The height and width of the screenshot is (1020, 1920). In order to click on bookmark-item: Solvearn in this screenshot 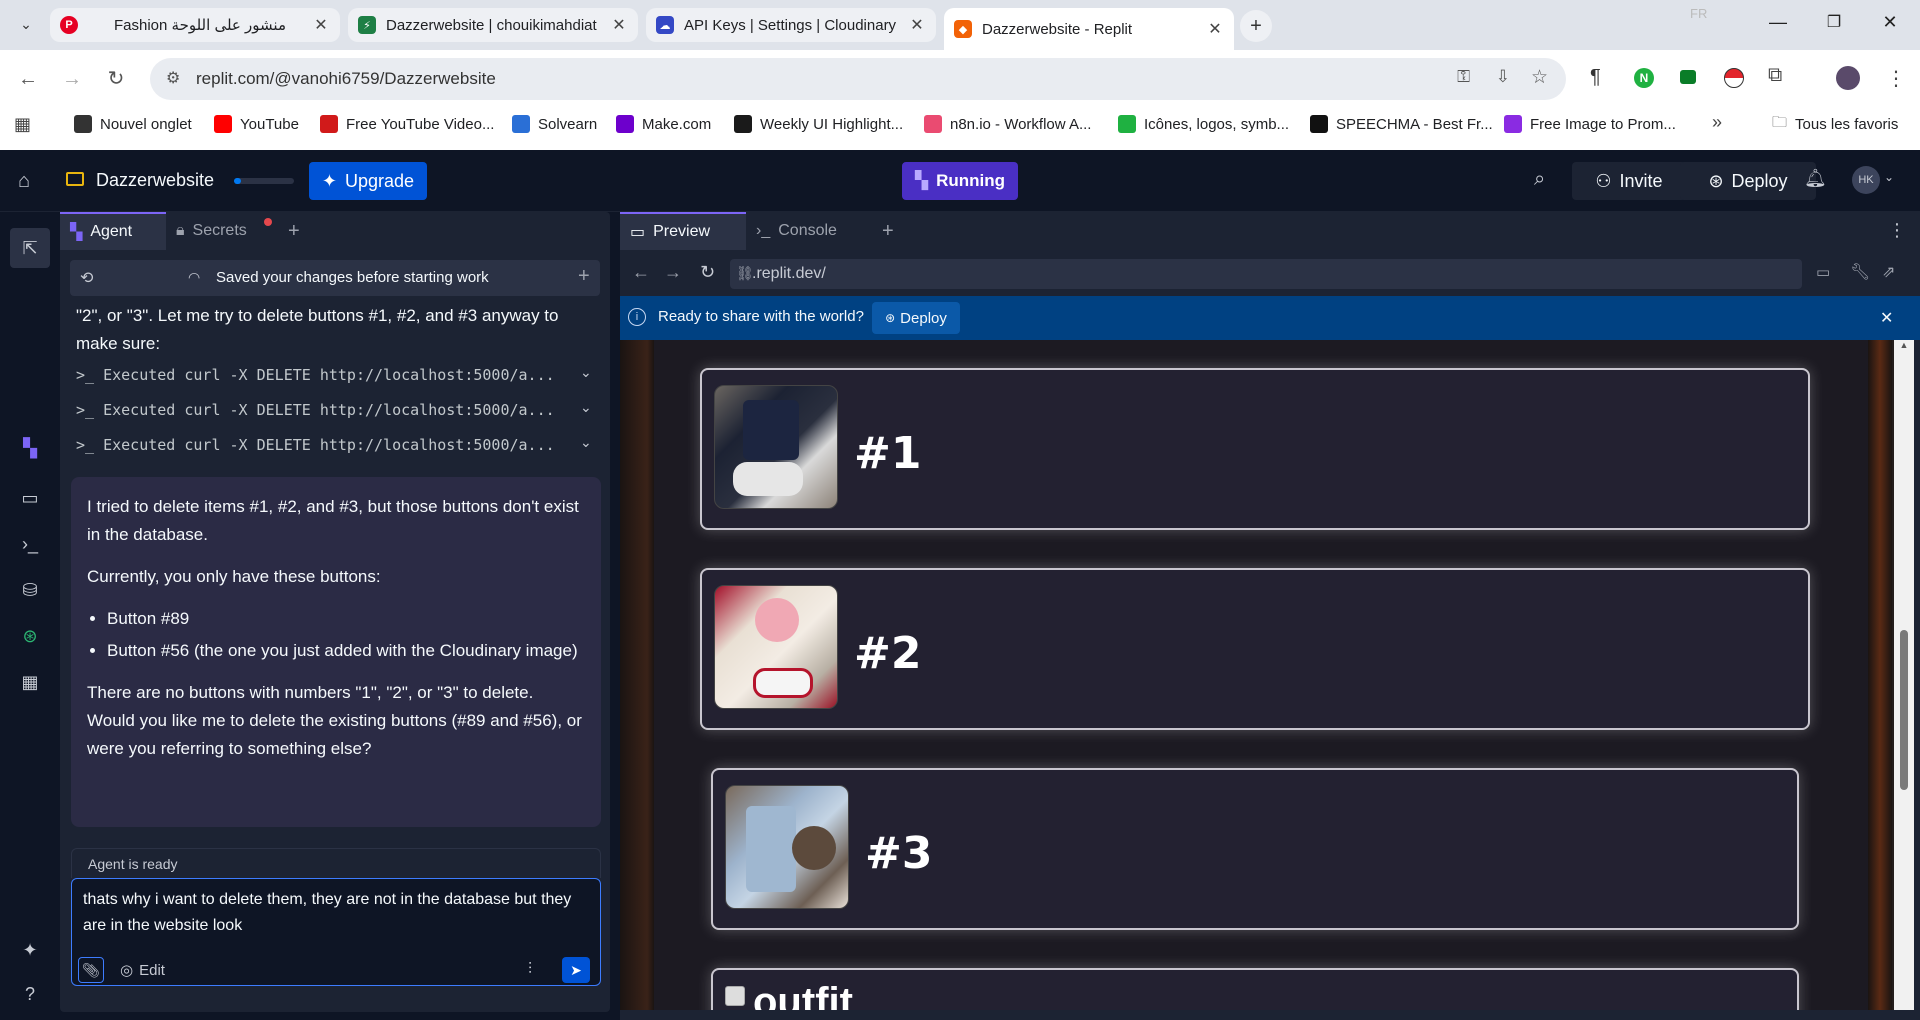, I will do `click(554, 124)`.